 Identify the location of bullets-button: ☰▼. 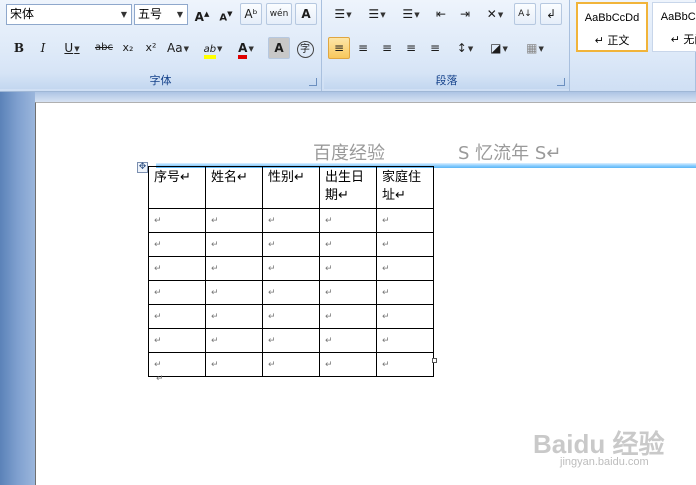
(343, 14).